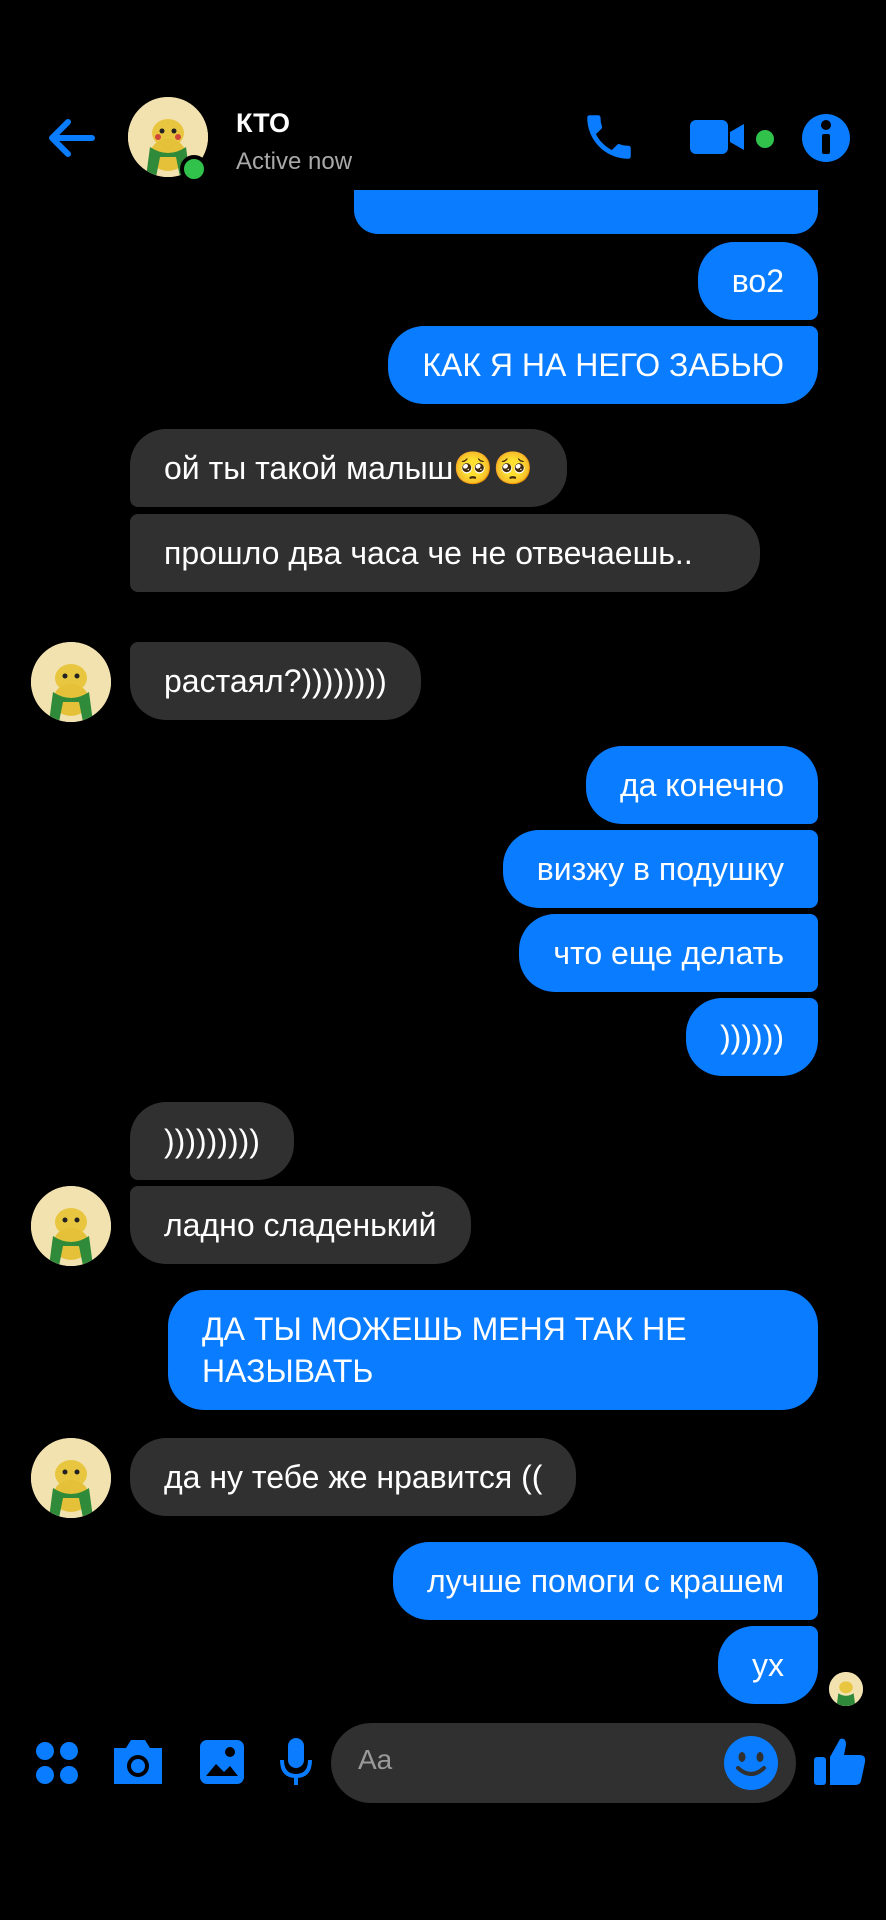 This screenshot has width=886, height=1920. What do you see at coordinates (586, 212) in the screenshot?
I see `message-bubble-cut` at bounding box center [586, 212].